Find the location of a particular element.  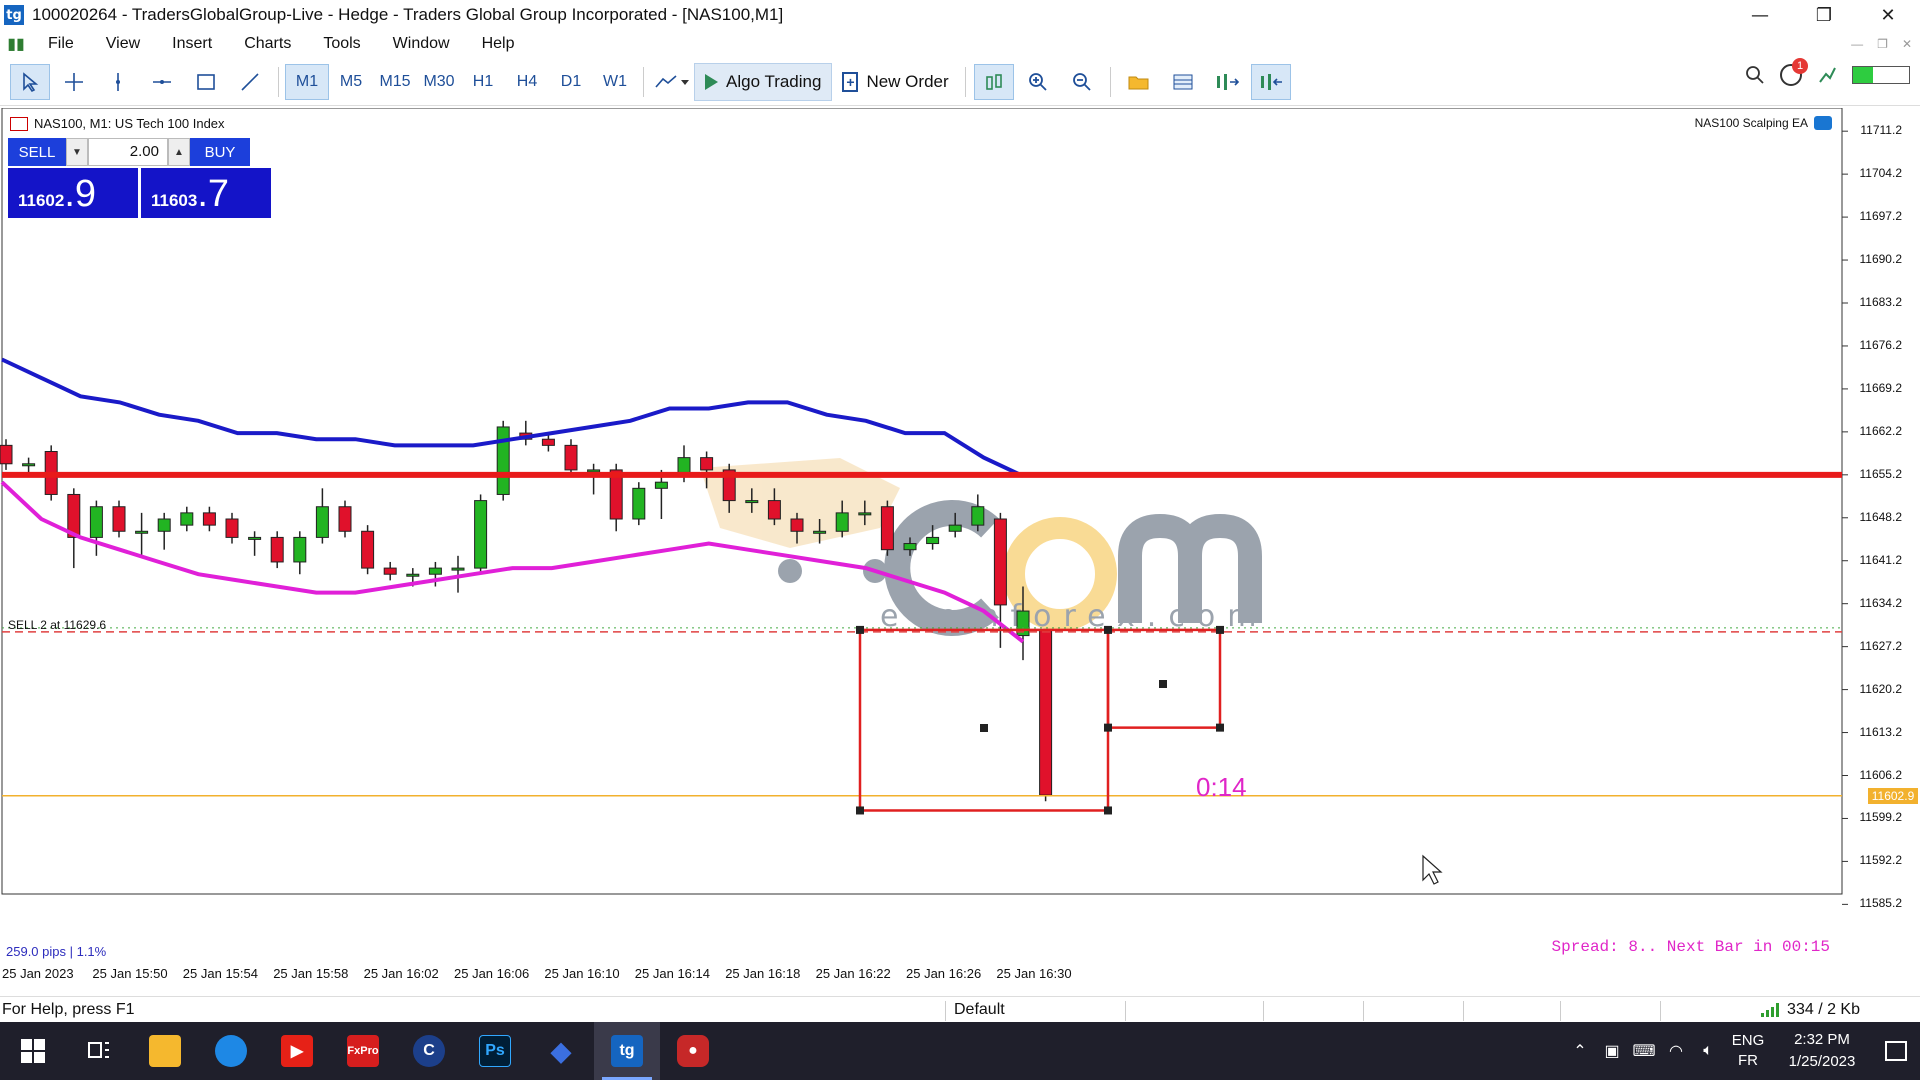

timeframe-m15: M15 is located at coordinates (395, 82).